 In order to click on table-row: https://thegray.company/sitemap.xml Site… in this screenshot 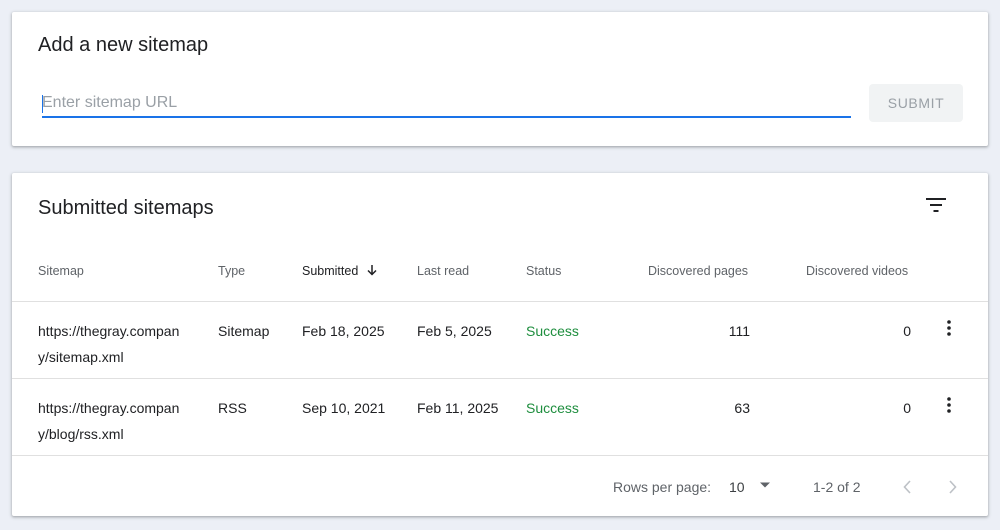, I will do `click(500, 340)`.